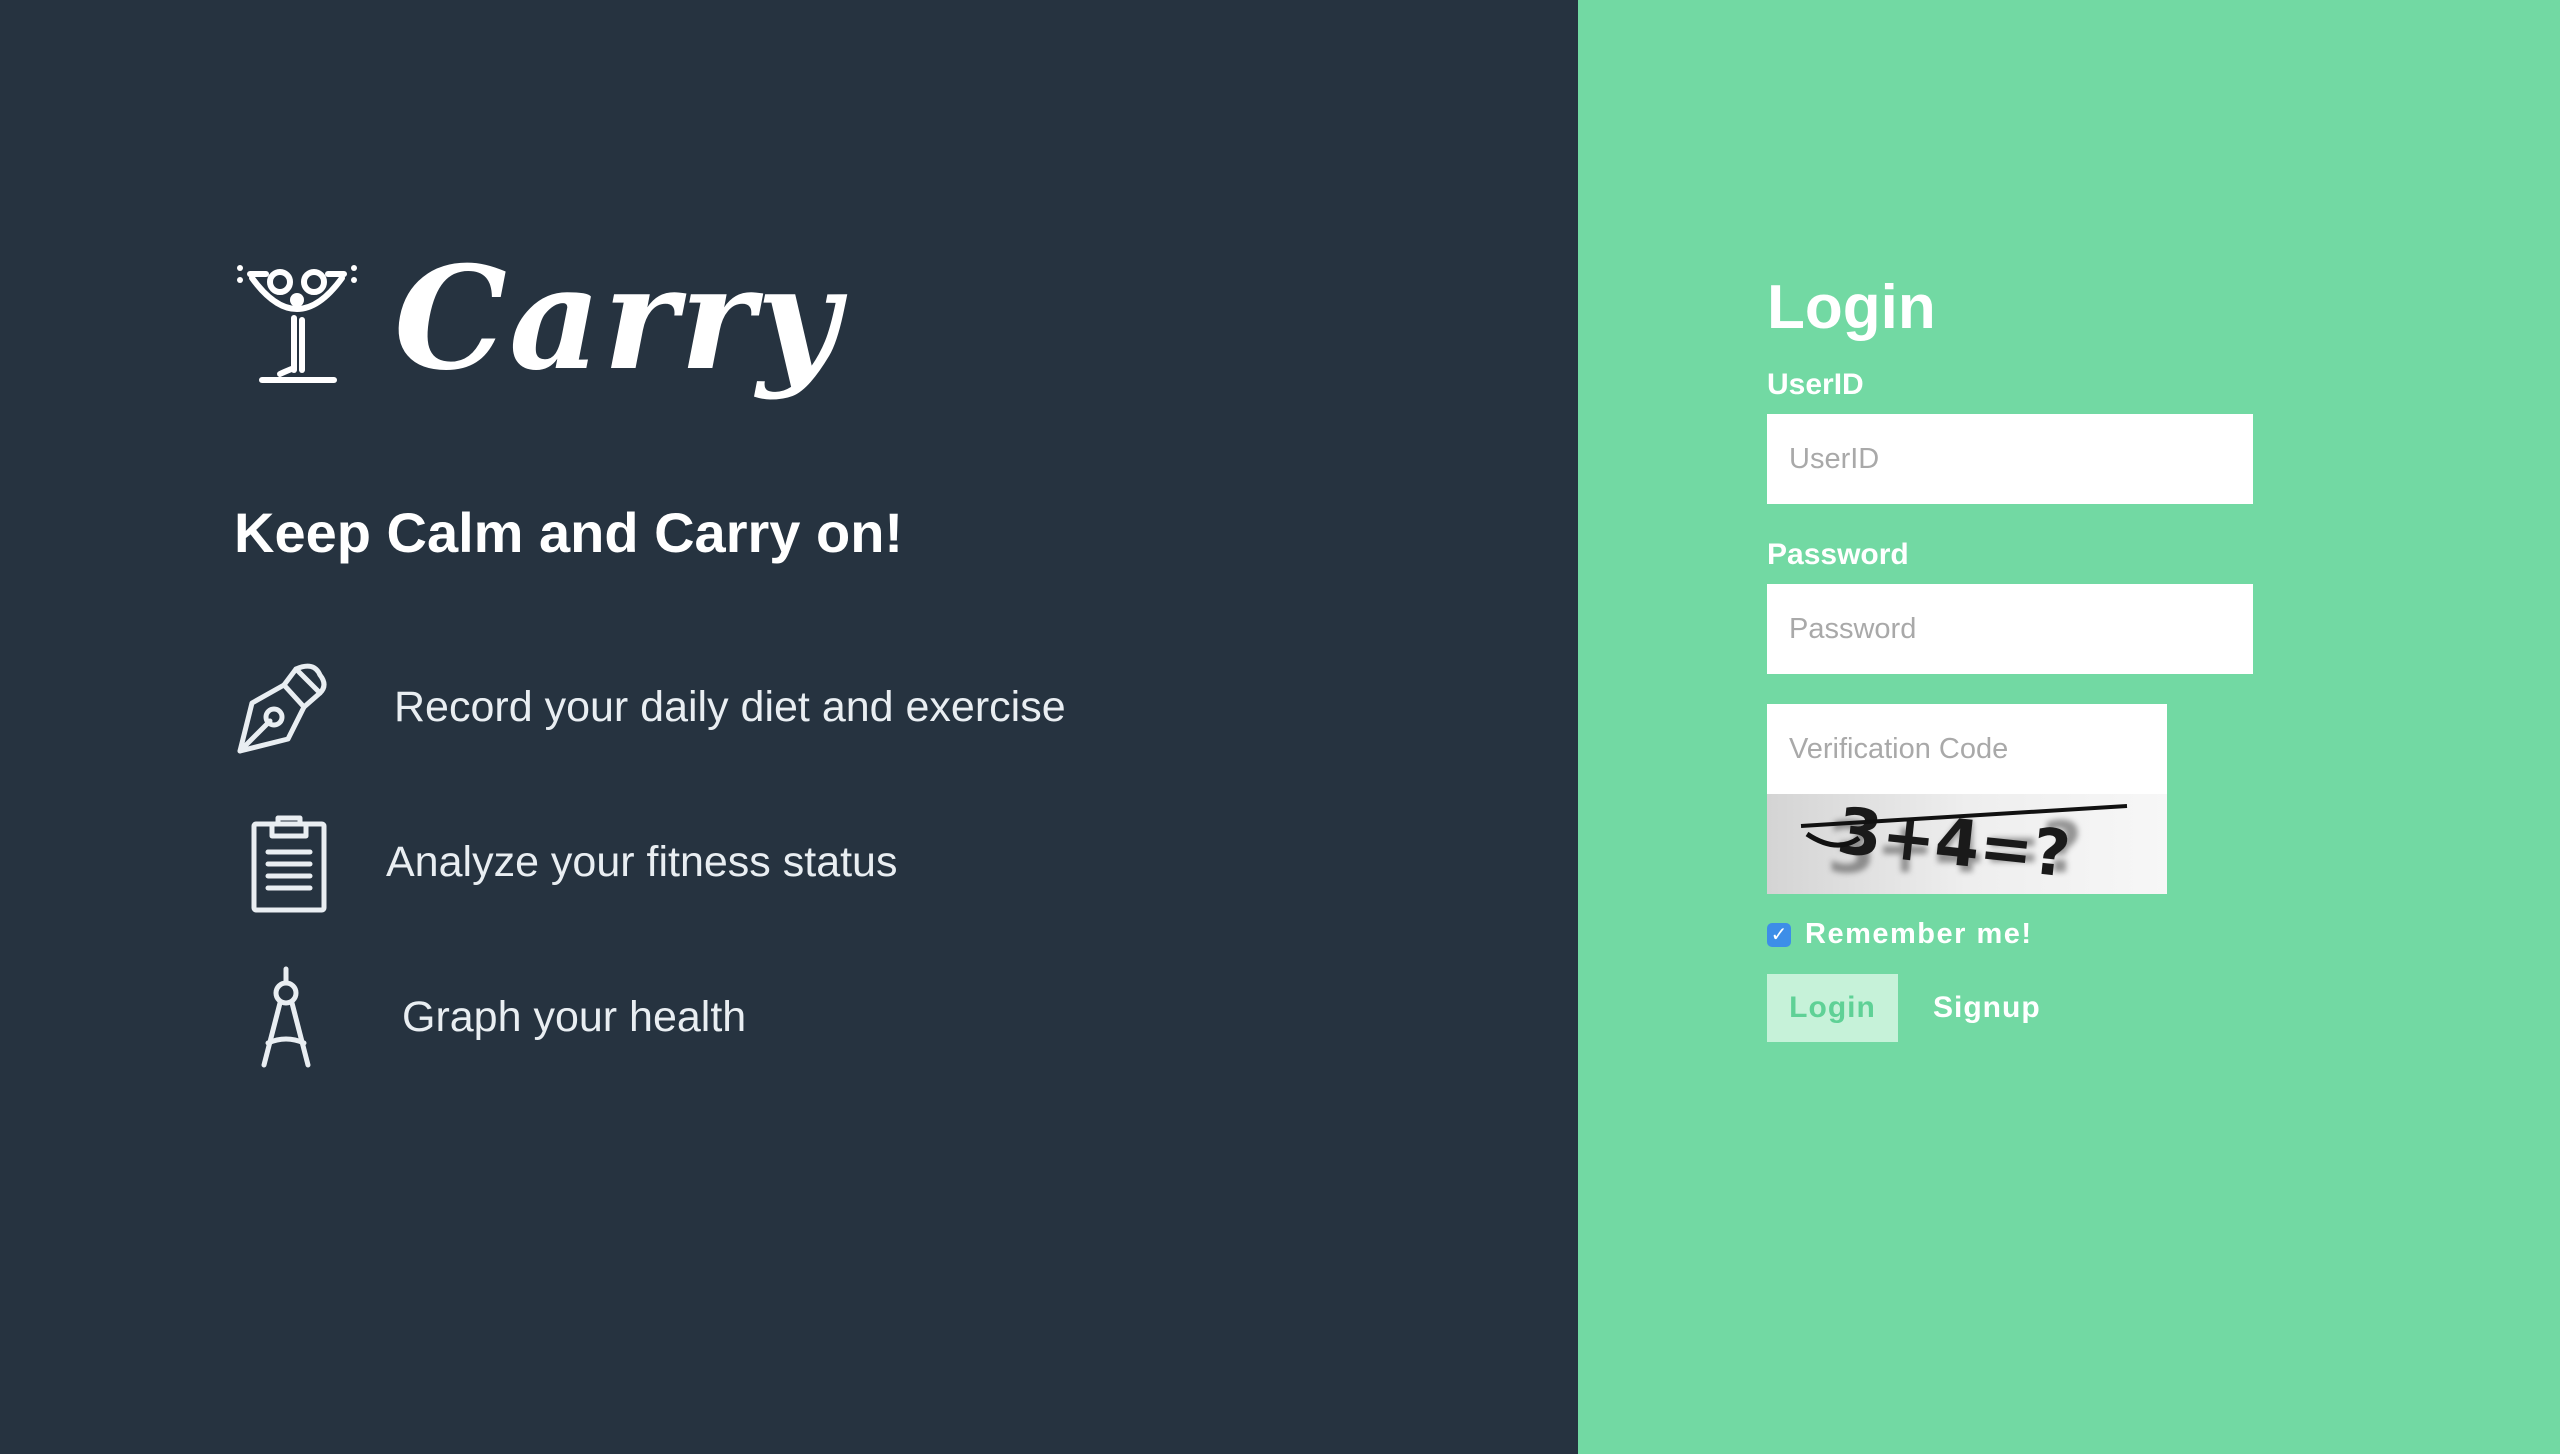 The width and height of the screenshot is (2560, 1454). I want to click on password-label: Password, so click(1838, 554).